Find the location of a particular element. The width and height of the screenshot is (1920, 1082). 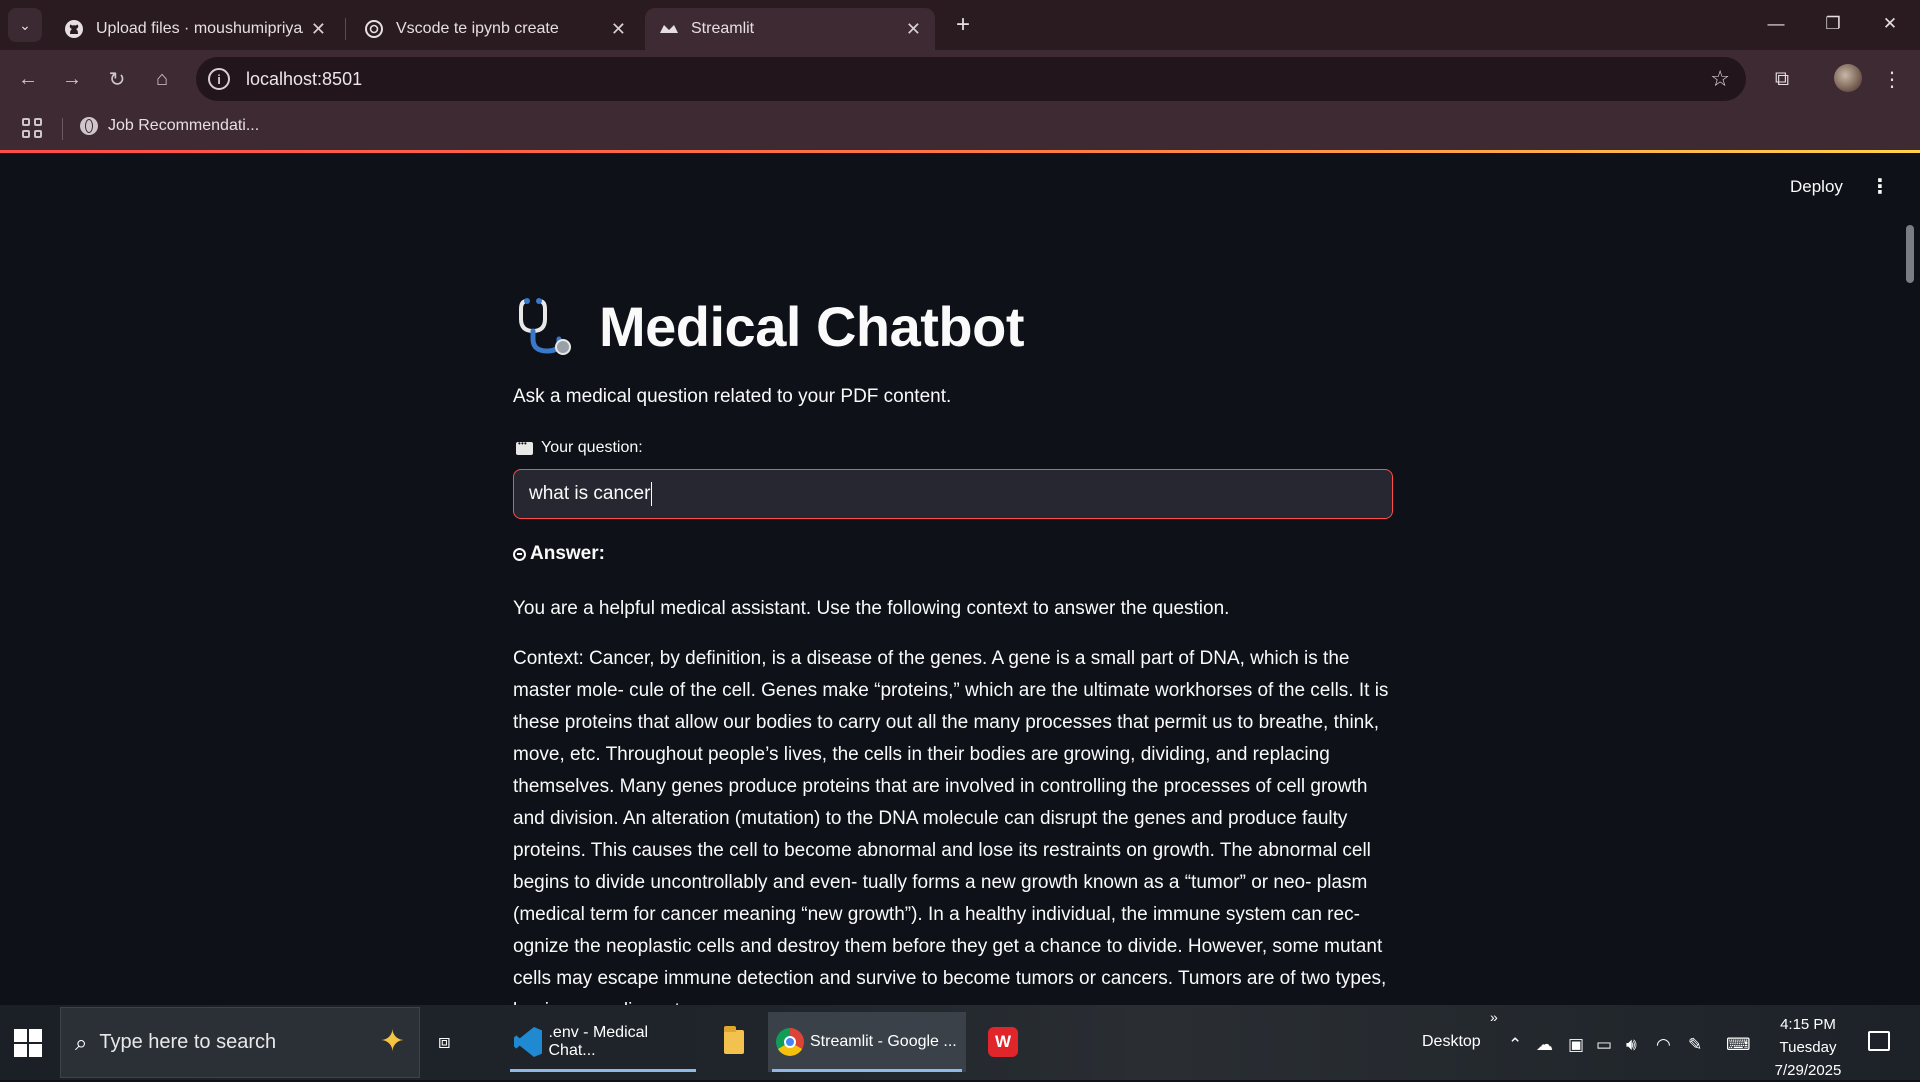

apps-grid-icon is located at coordinates (33, 129).